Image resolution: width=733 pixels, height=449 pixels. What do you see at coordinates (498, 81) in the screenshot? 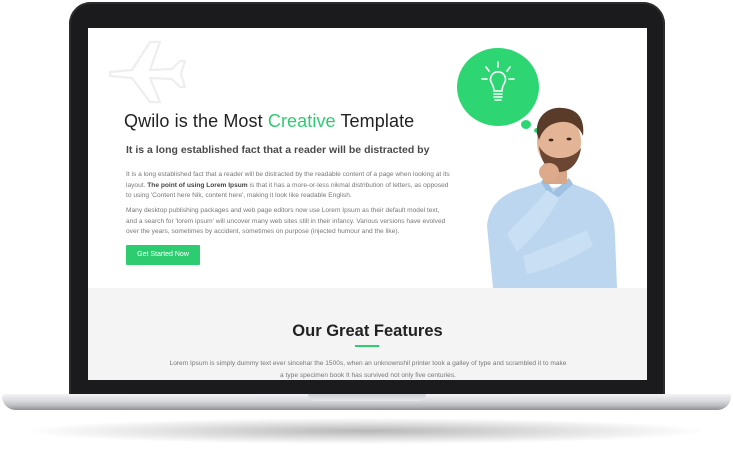
I see `lightbulb-icon` at bounding box center [498, 81].